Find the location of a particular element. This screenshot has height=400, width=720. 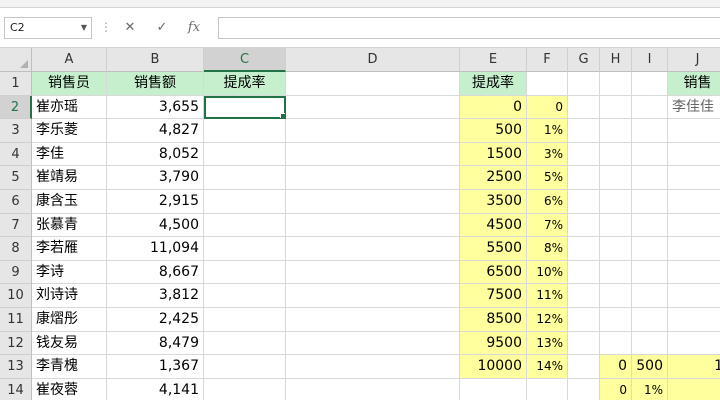

sales-amount-cell: 3,812 is located at coordinates (155, 296).